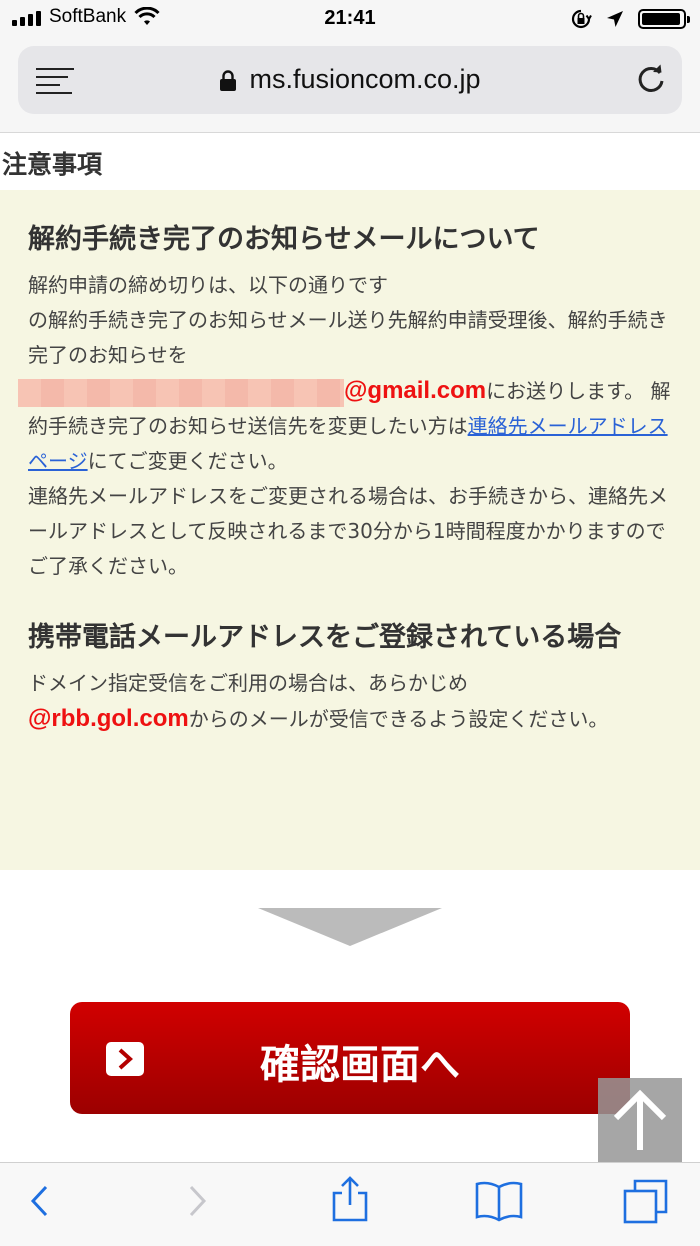 The image size is (700, 1246). I want to click on domain-intro-text: ドメイン指定受信をご利用の場合は、あらかじめ, so click(248, 683).